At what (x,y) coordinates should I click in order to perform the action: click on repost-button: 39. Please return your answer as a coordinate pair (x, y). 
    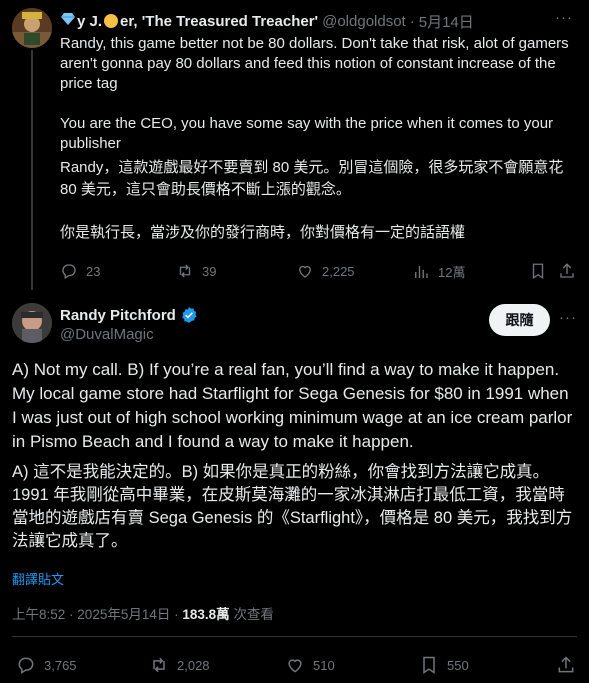
    Looking at the image, I should click on (196, 271).